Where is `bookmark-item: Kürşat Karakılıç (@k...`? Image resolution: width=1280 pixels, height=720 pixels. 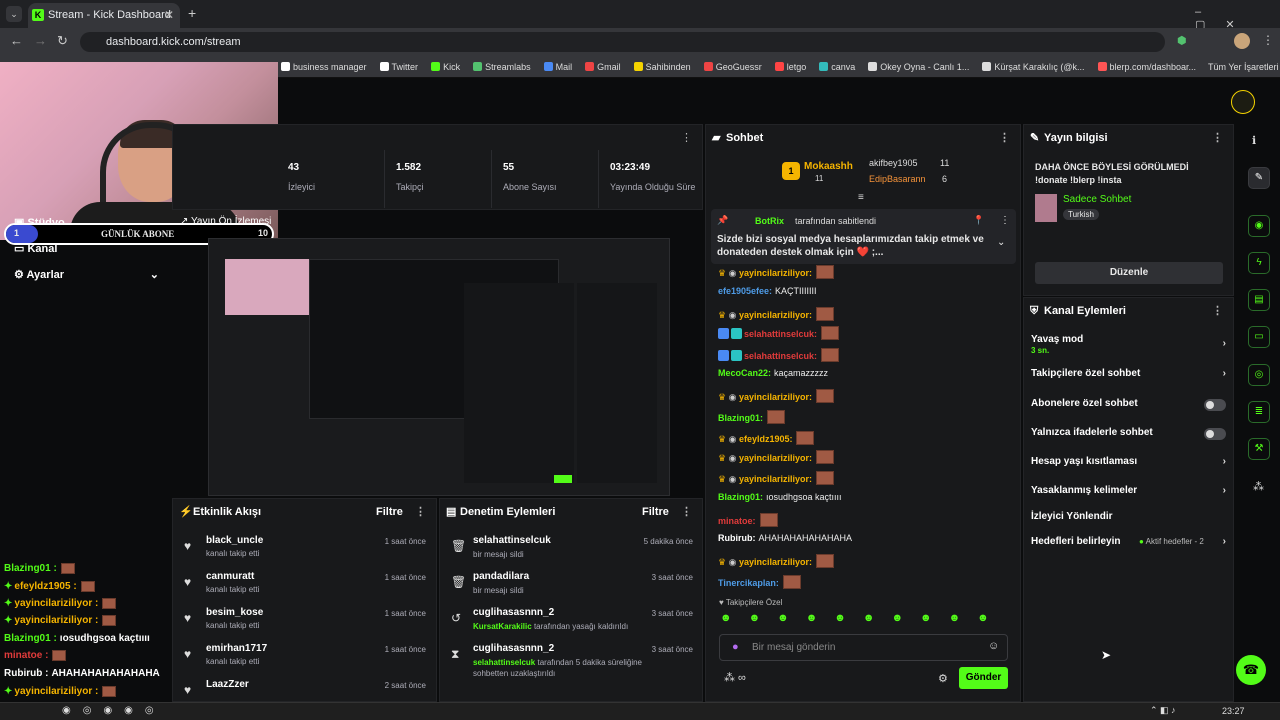
bookmark-item: Kürşat Karakılıç (@k... is located at coordinates (1033, 66).